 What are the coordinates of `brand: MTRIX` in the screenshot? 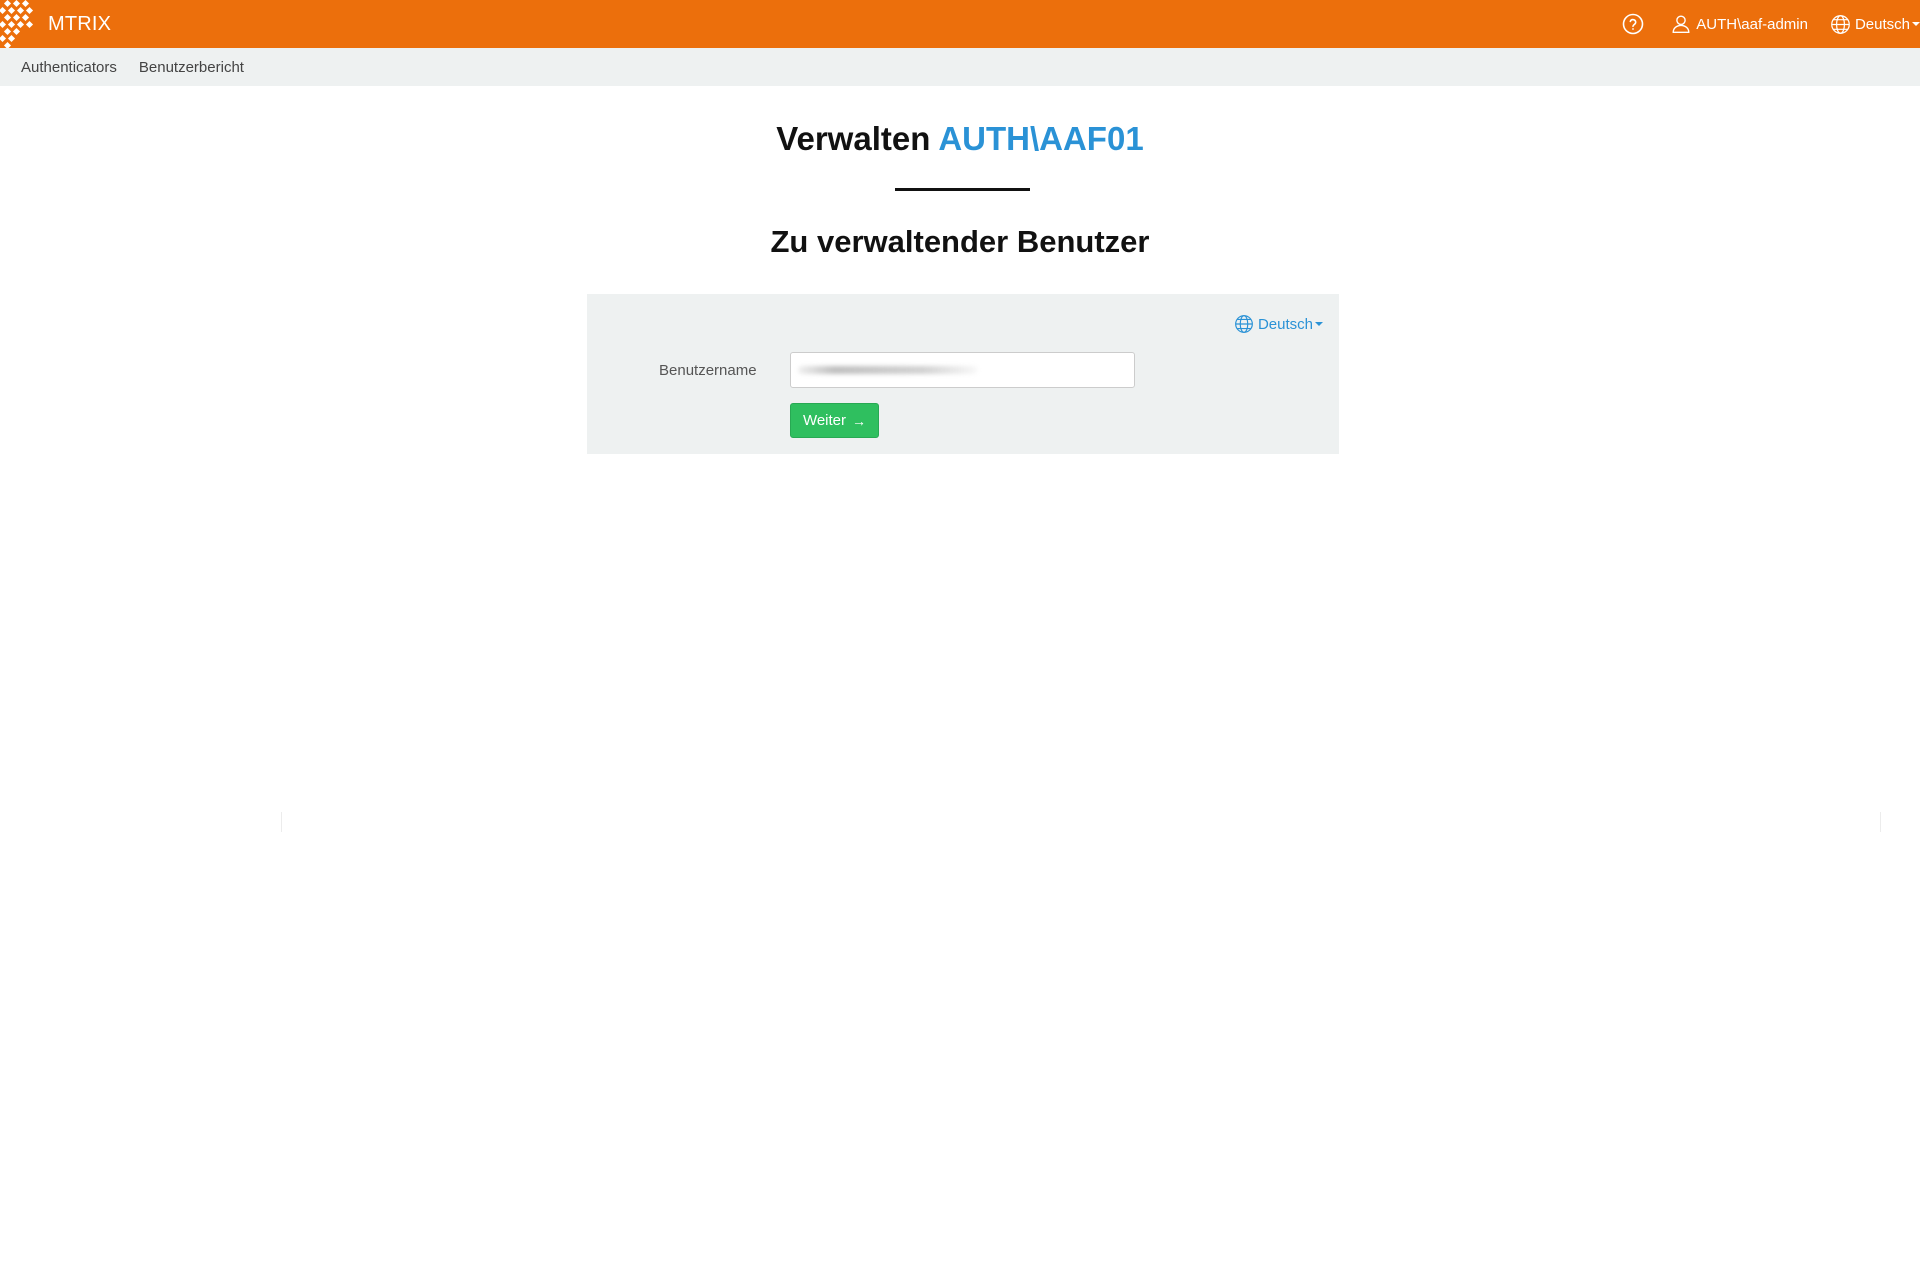 It's located at (55, 24).